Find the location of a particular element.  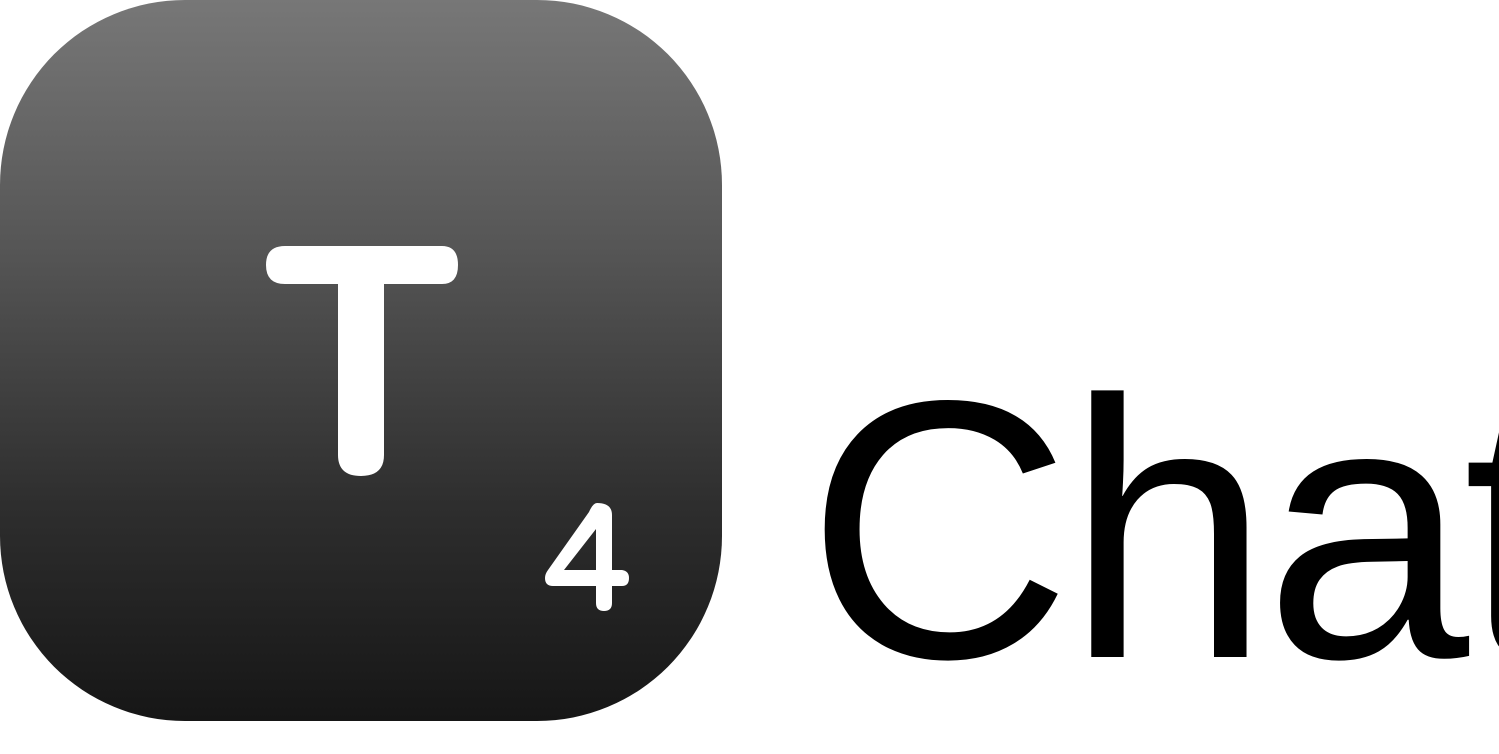

t-letter-icon is located at coordinates (447, 428).